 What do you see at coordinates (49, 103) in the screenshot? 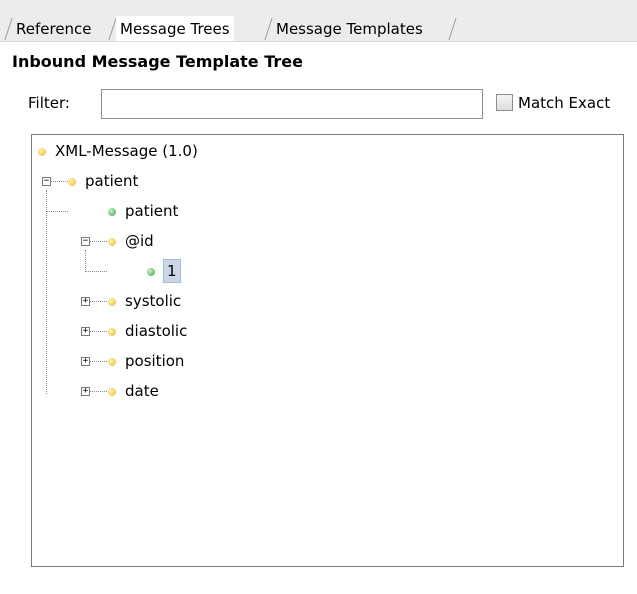
I see `filter-label: Filter:` at bounding box center [49, 103].